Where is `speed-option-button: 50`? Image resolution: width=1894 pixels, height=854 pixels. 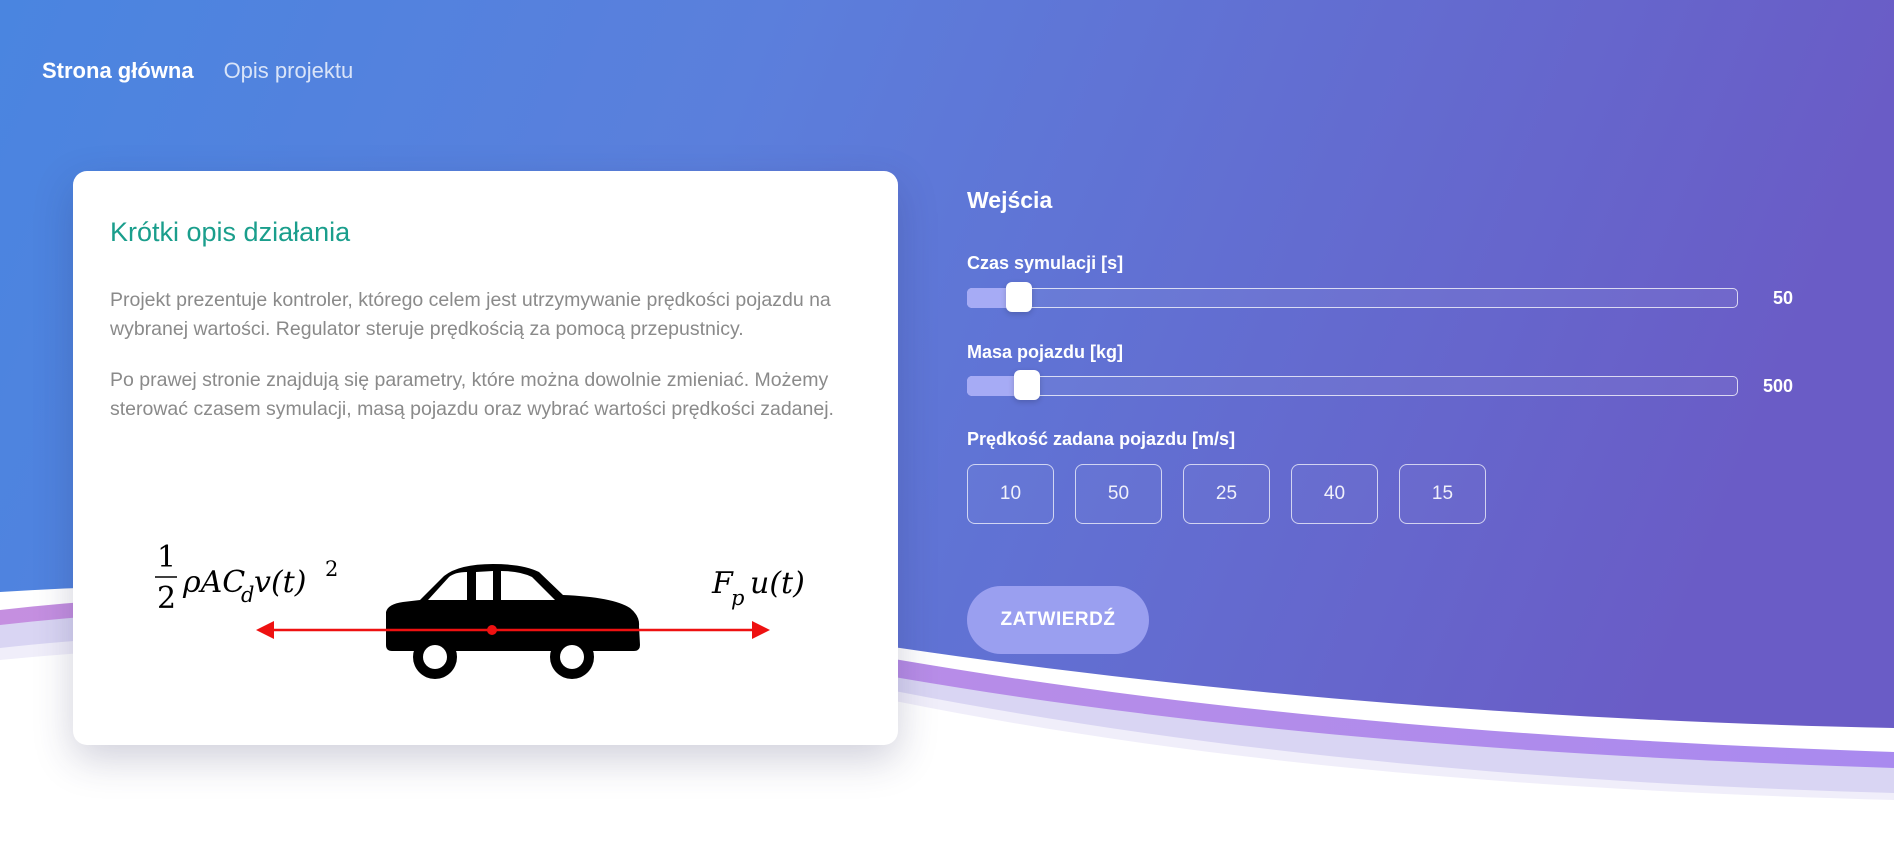
speed-option-button: 50 is located at coordinates (1118, 494).